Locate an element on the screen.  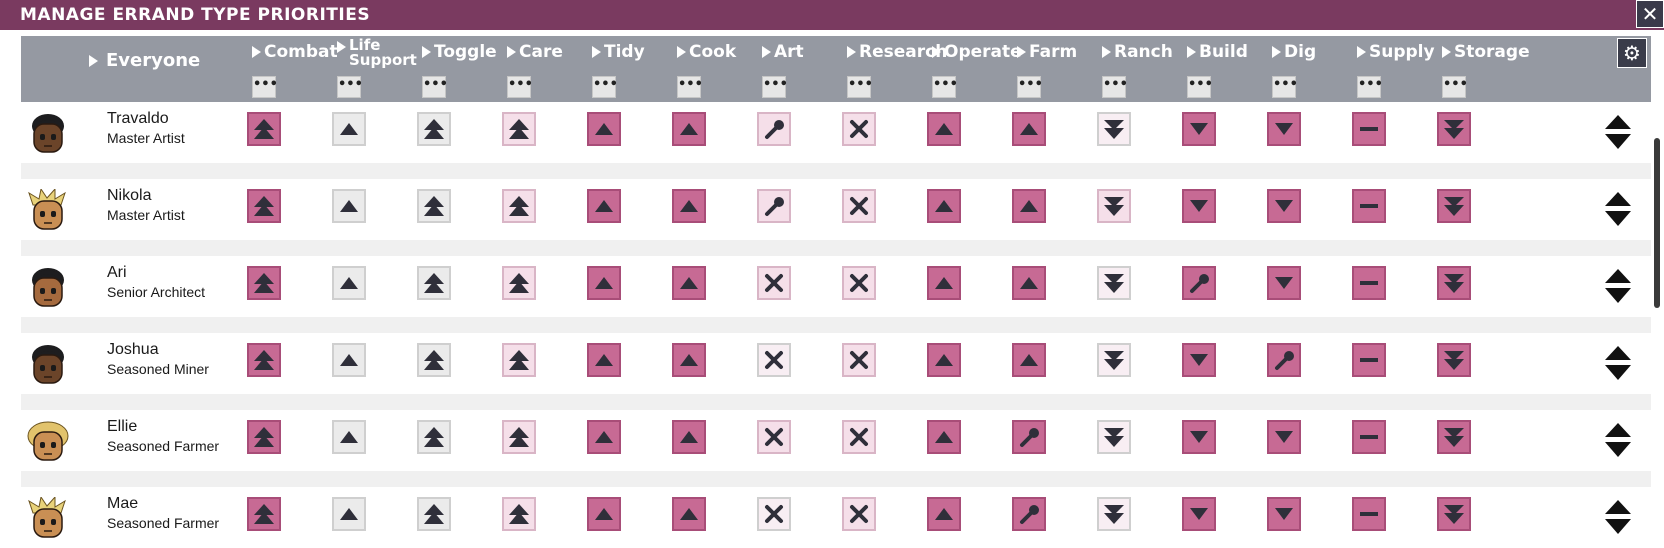
column-sort-toggle: Art is located at coordinates (783, 52).